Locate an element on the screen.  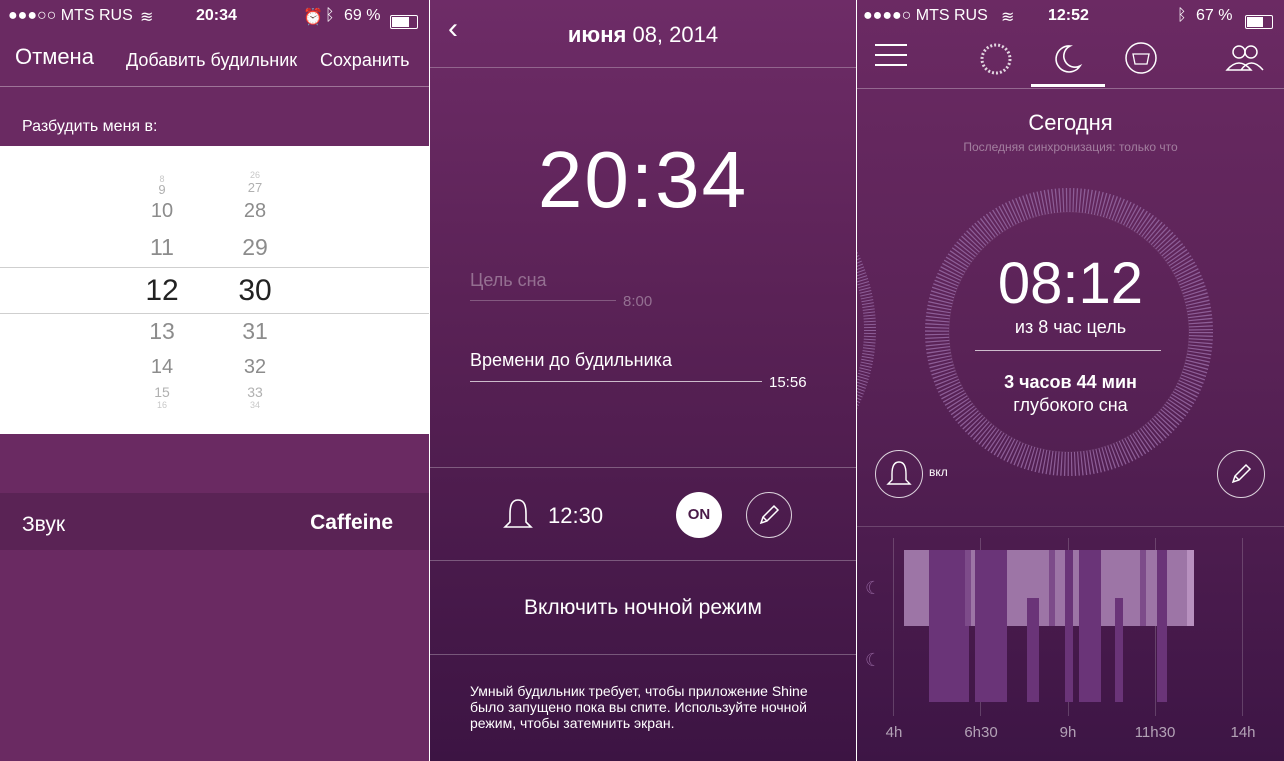
save-button: Сохранить is located at coordinates (364, 60).